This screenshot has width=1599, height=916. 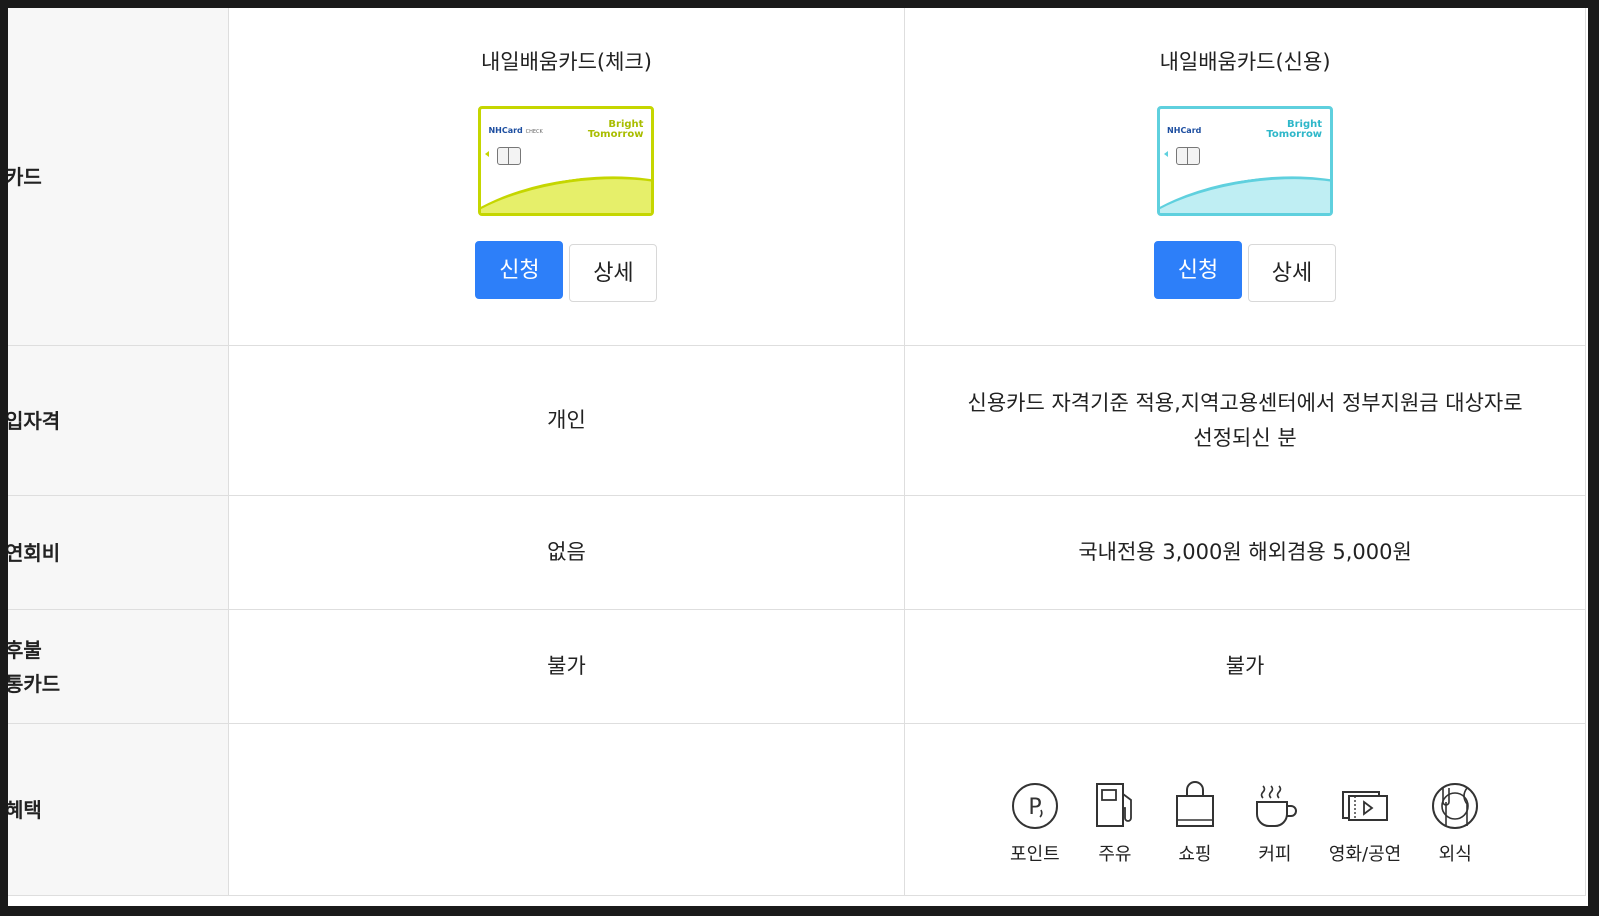 I want to click on credit-detail-button: 상세, so click(x=1292, y=273).